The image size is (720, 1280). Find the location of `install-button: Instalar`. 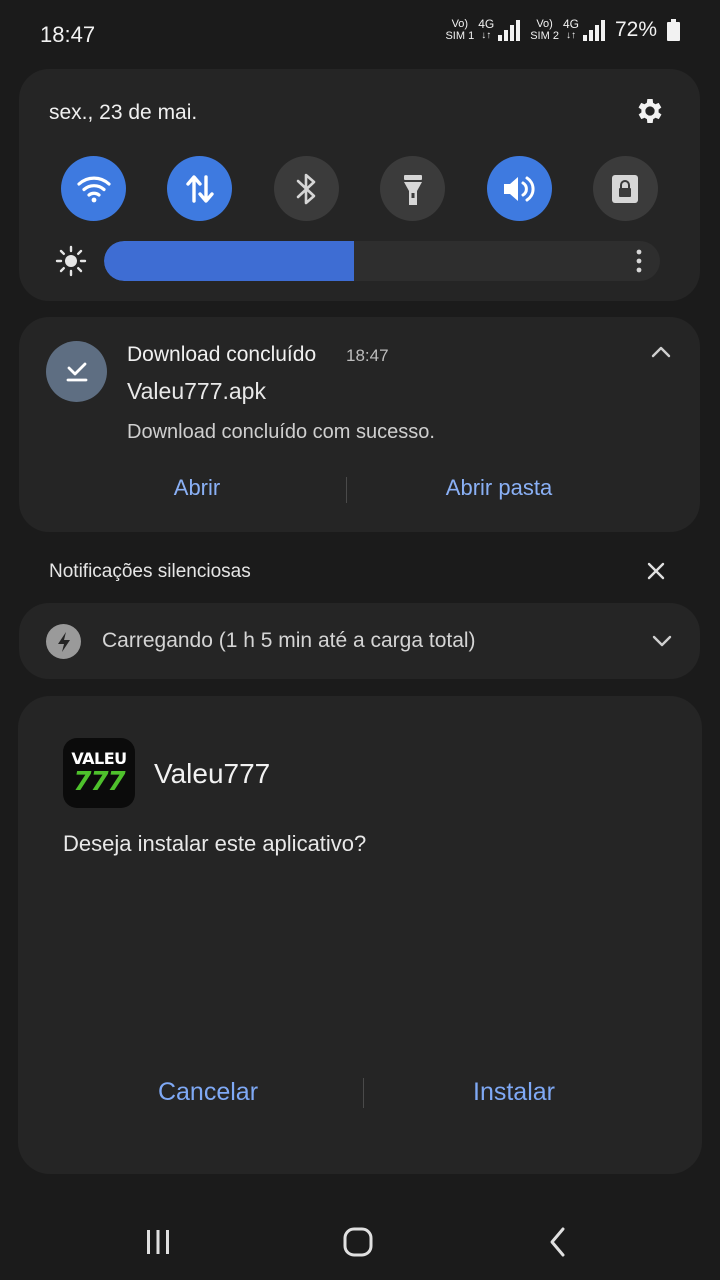

install-button: Instalar is located at coordinates (514, 1092).